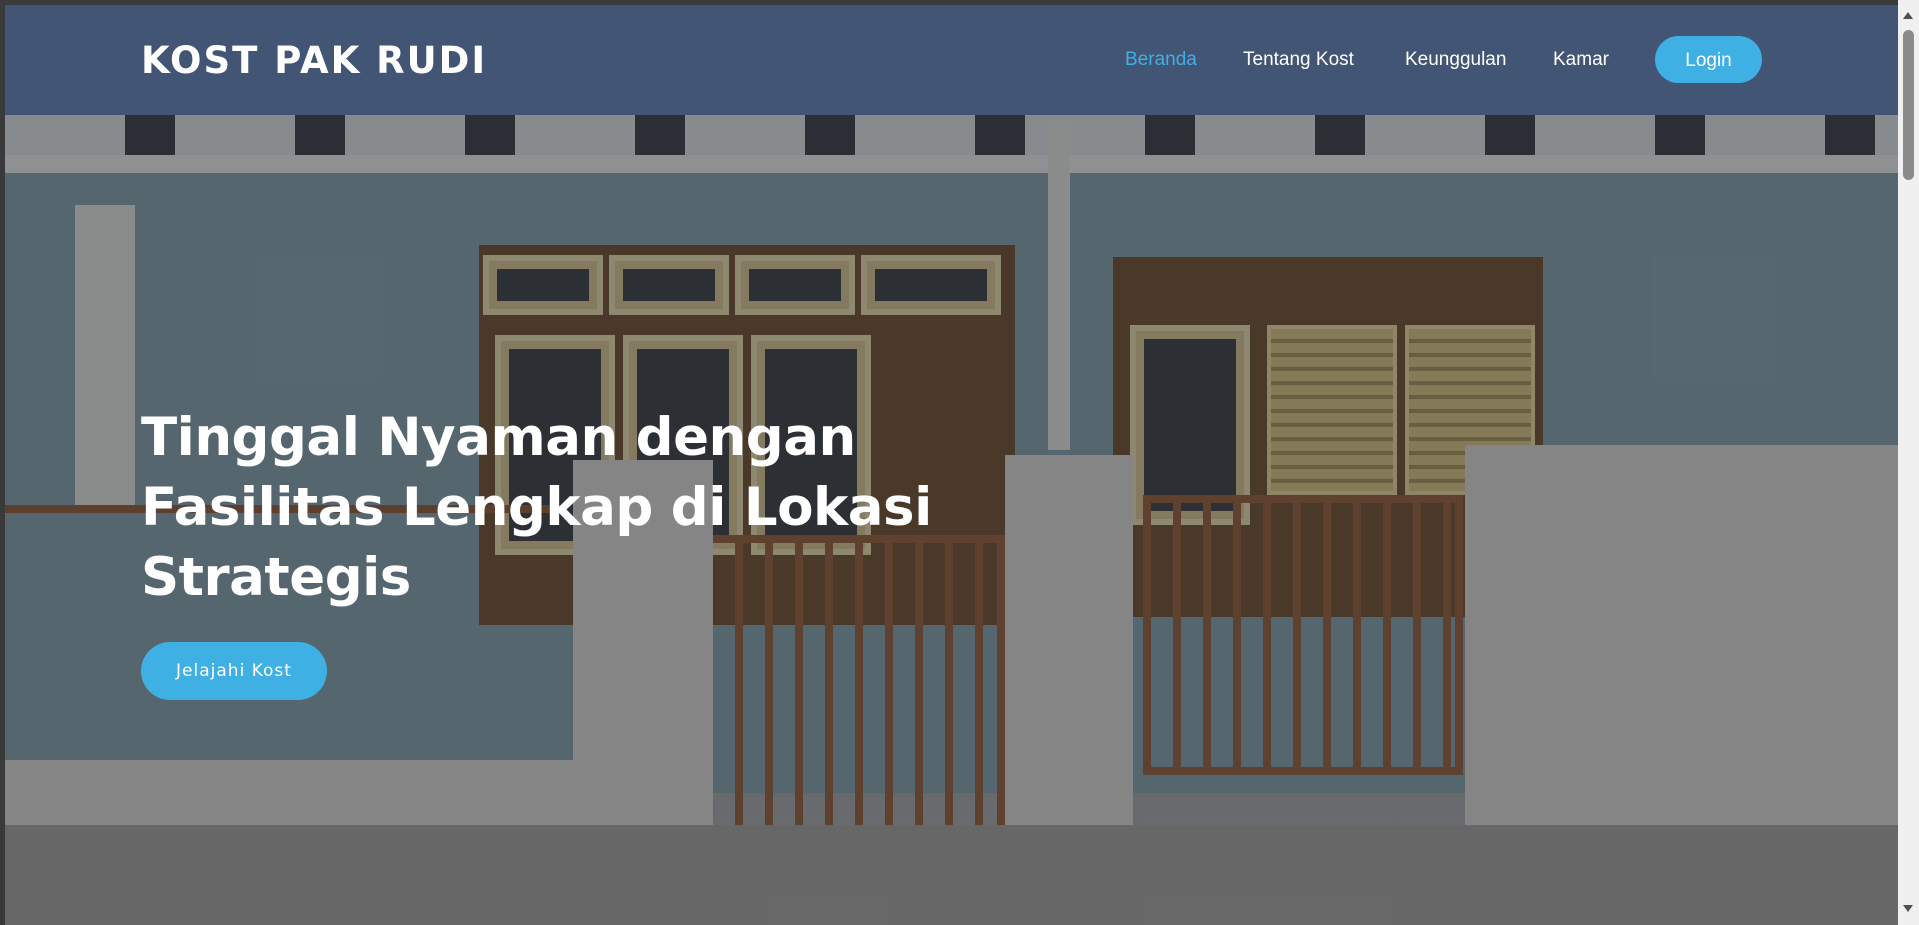  Describe the element at coordinates (1908, 908) in the screenshot. I see `scroll-down-arrow-icon` at that location.